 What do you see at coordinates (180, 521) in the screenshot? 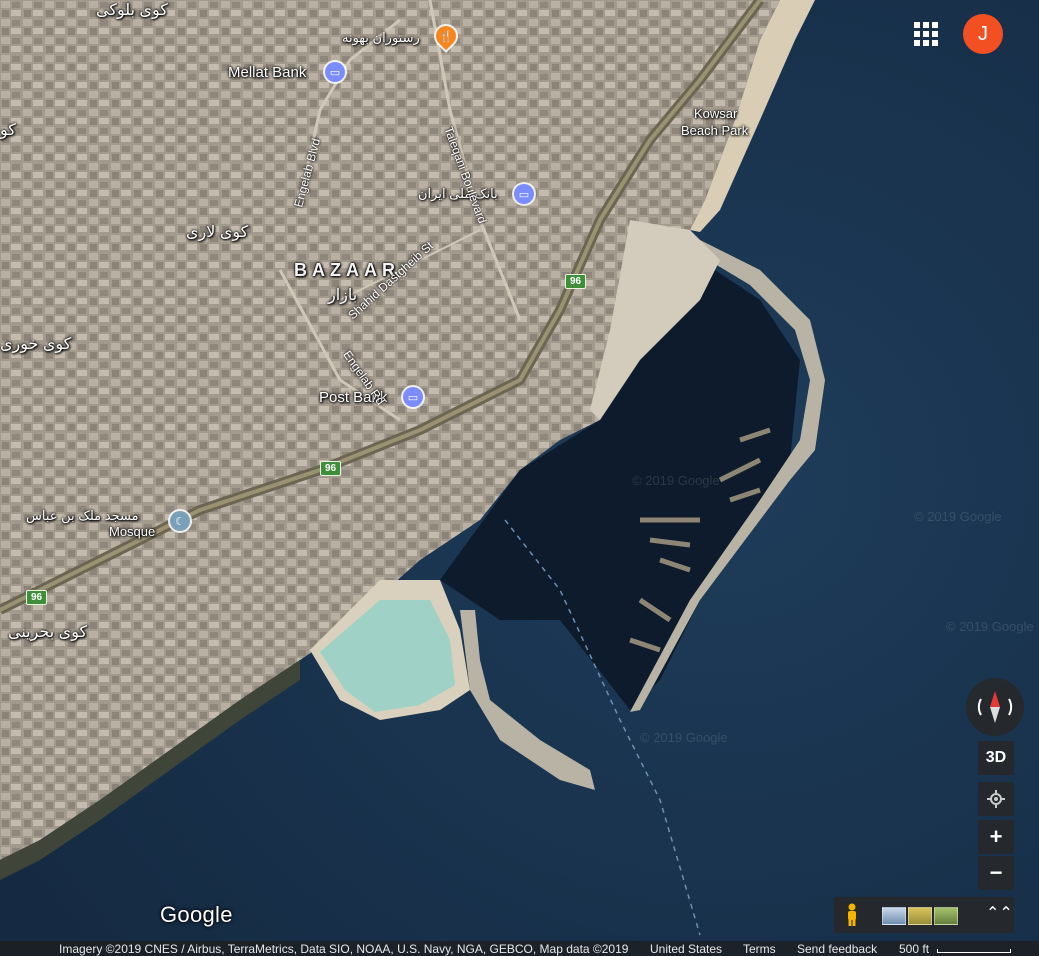
I see `mosque-icon: ☾` at bounding box center [180, 521].